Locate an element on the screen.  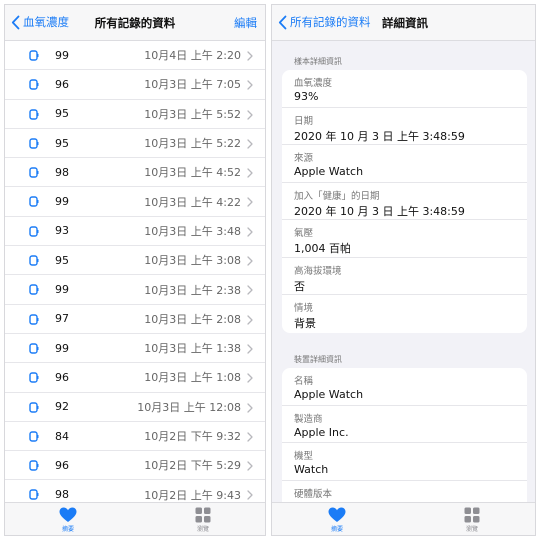
reading-value: 92 is located at coordinates (62, 407).